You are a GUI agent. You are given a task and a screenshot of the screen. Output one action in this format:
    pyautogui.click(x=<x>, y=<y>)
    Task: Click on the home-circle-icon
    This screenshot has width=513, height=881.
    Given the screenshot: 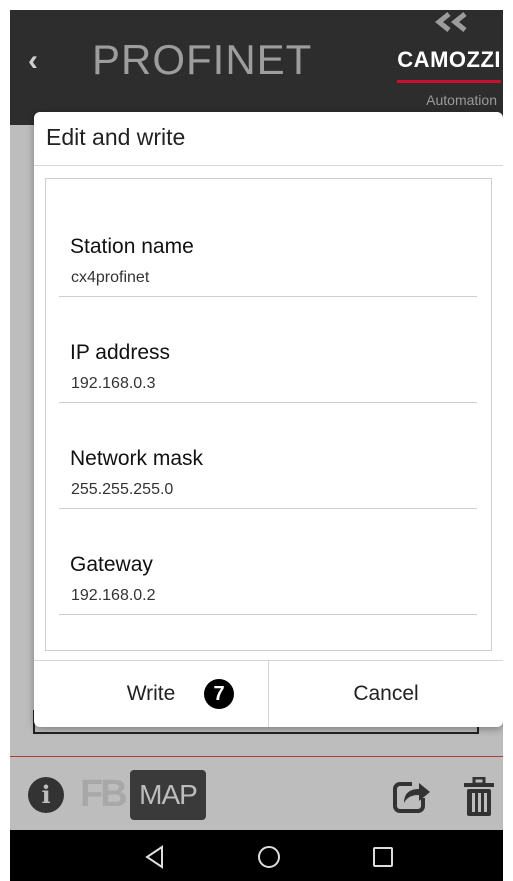 What is the action you would take?
    pyautogui.click(x=269, y=857)
    